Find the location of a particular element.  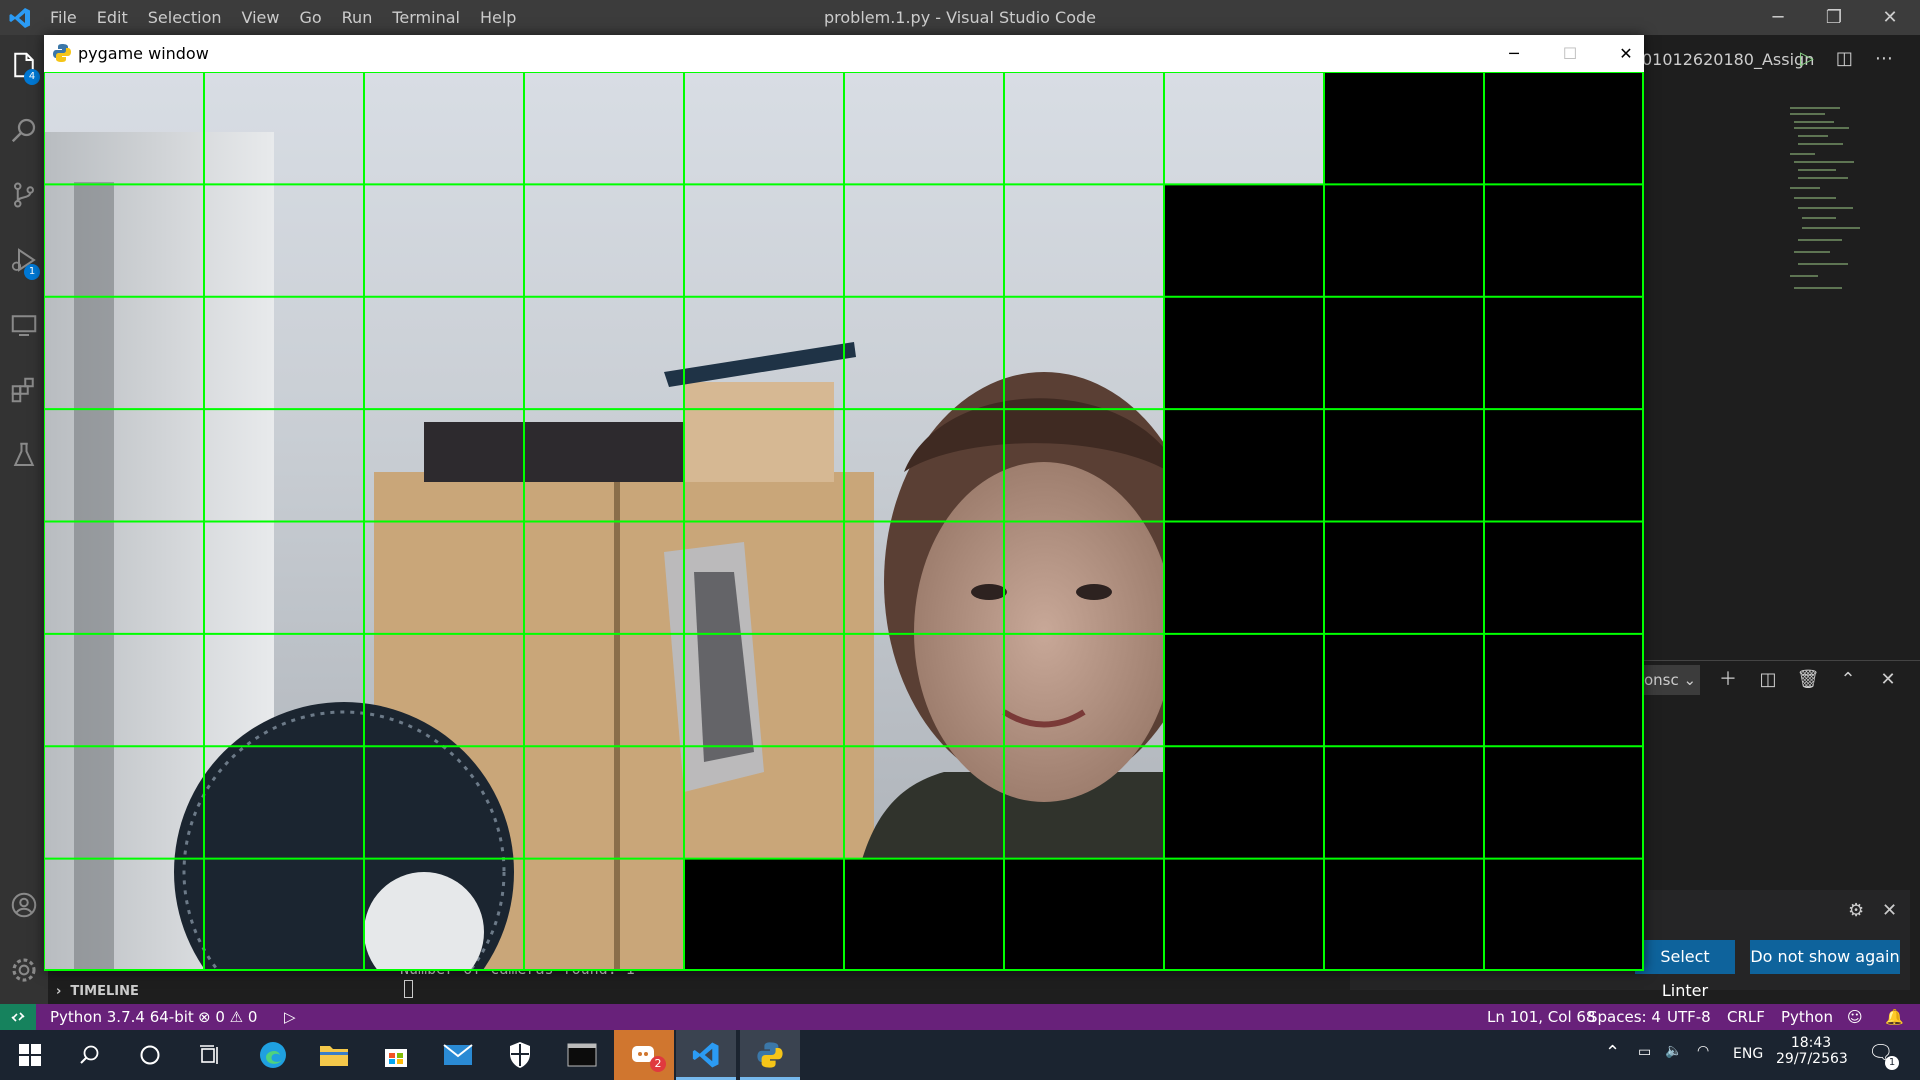

gear-icon: ⚙ is located at coordinates (1856, 910).